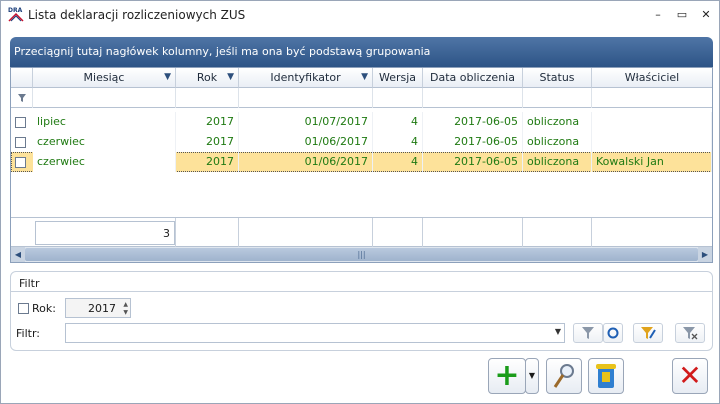 This screenshot has height=404, width=720. Describe the element at coordinates (398, 98) in the screenshot. I see `filter-cell-wersja` at that location.